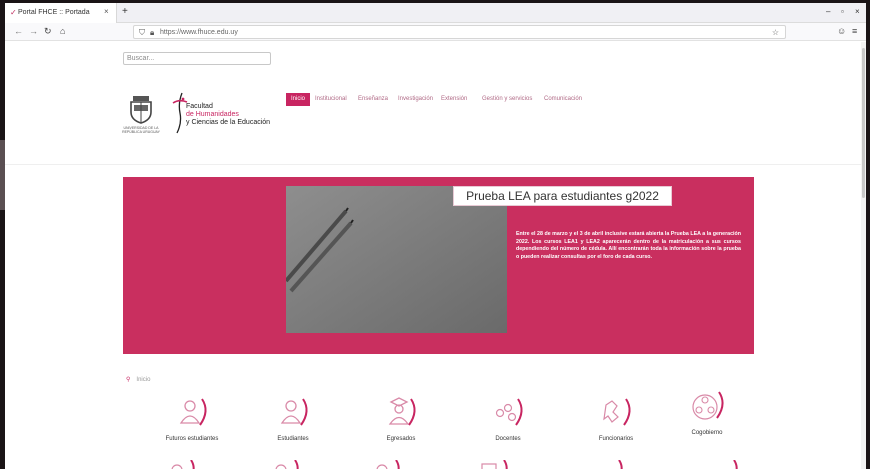 This screenshot has height=469, width=870. I want to click on teachers-icon, so click(509, 412).